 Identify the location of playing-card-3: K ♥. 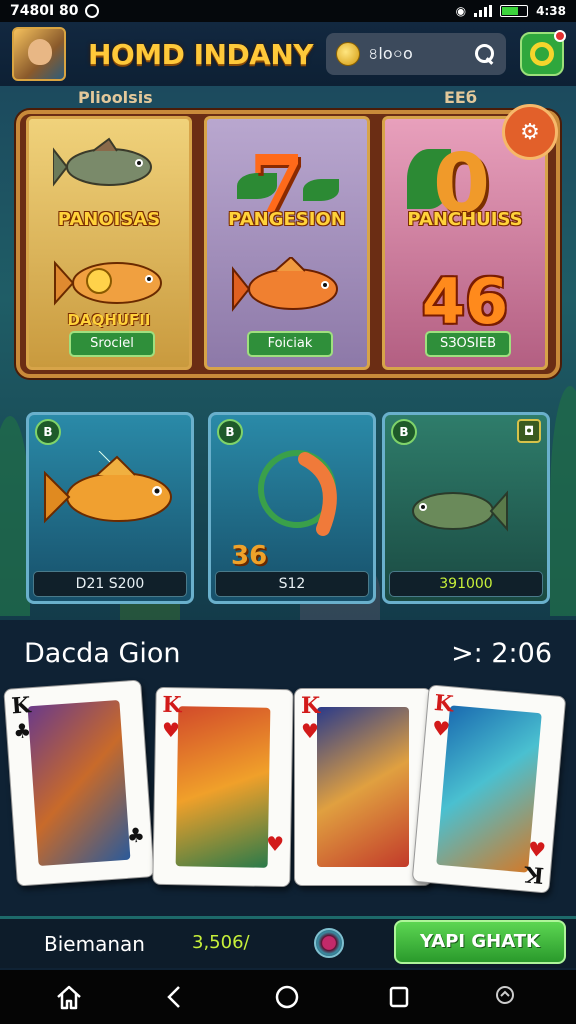
(363, 787).